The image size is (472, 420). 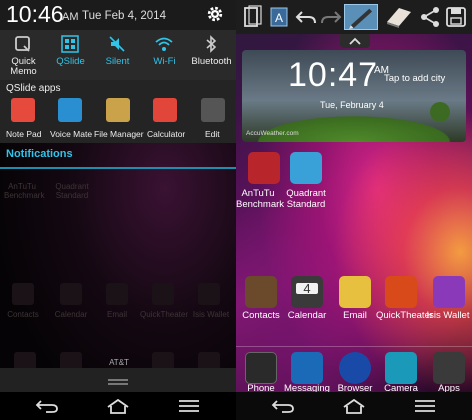 I want to click on toolbar-collapse-handle, so click(x=355, y=41).